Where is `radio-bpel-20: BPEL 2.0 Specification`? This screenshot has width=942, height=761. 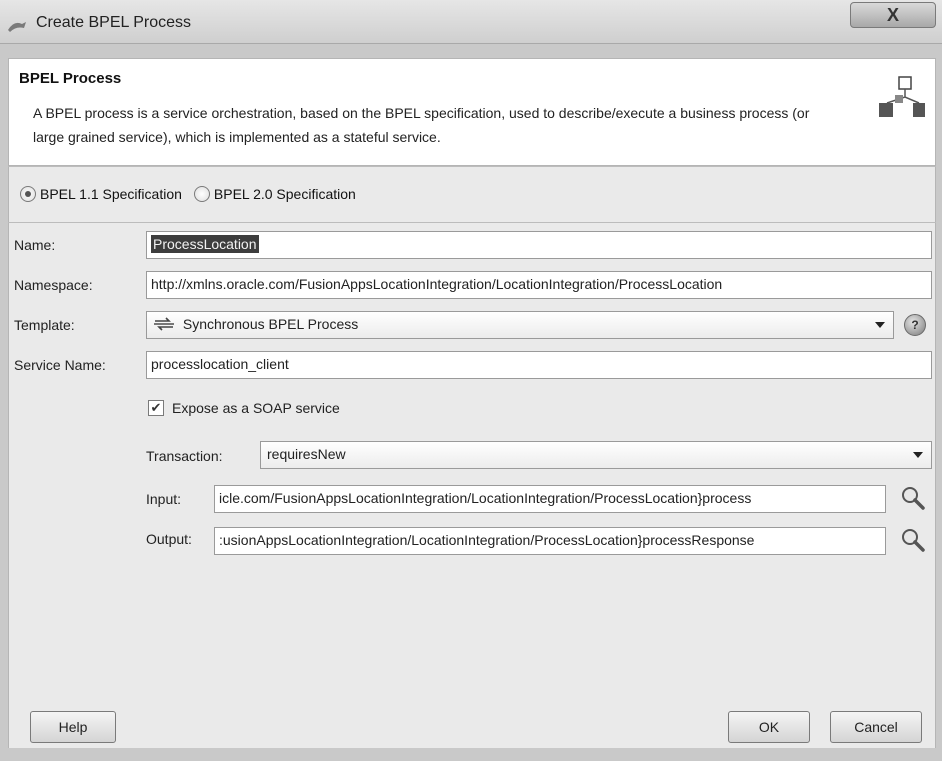 radio-bpel-20: BPEL 2.0 Specification is located at coordinates (274, 194).